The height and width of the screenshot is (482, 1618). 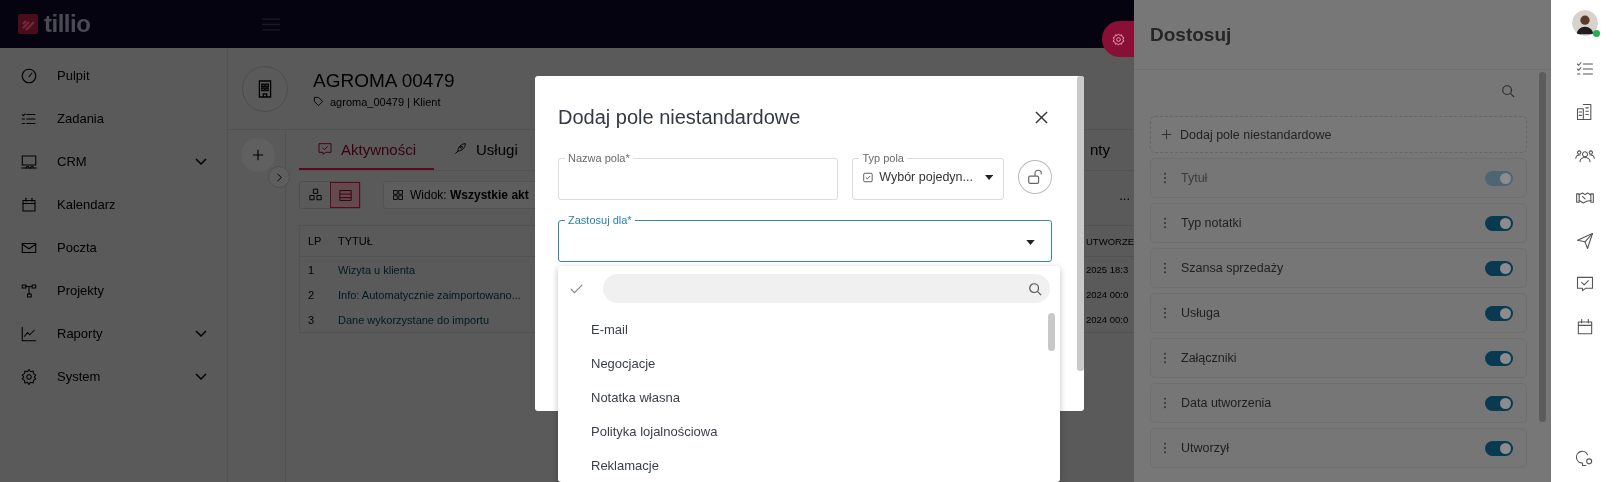 I want to click on field-label: Tytuł, so click(x=1195, y=178).